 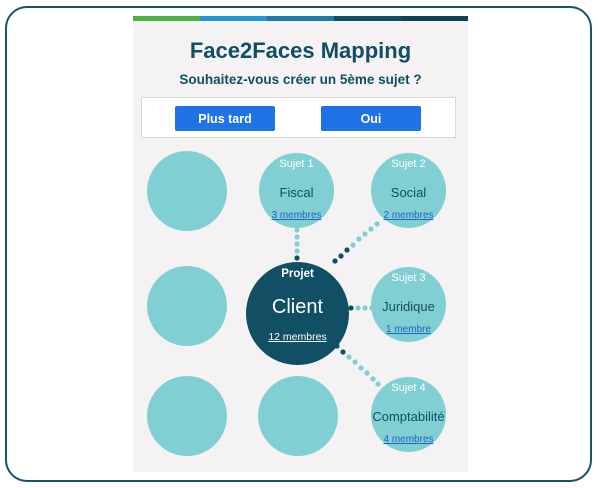 What do you see at coordinates (296, 215) in the screenshot?
I see `subject-members-link: 3 membres` at bounding box center [296, 215].